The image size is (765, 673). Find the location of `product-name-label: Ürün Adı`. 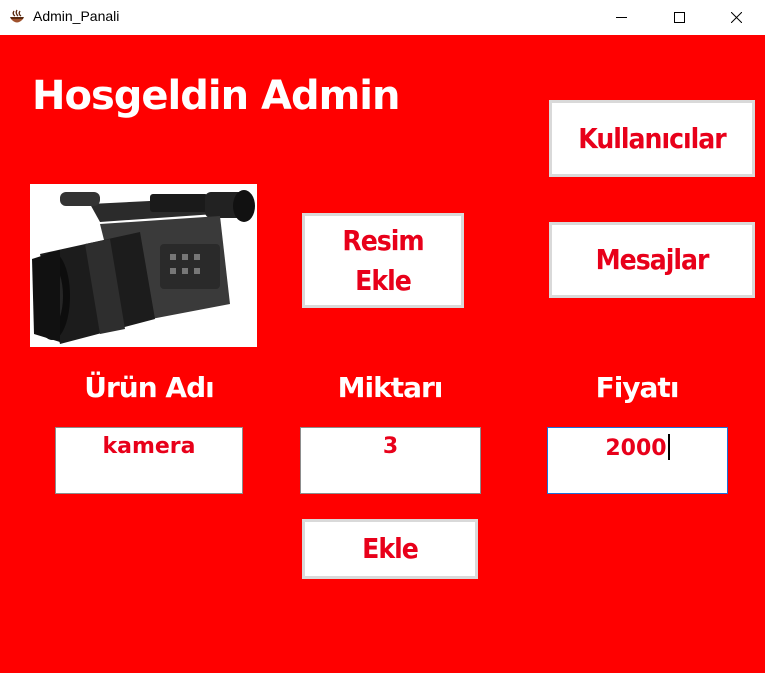

product-name-label: Ürün Adı is located at coordinates (149, 387).